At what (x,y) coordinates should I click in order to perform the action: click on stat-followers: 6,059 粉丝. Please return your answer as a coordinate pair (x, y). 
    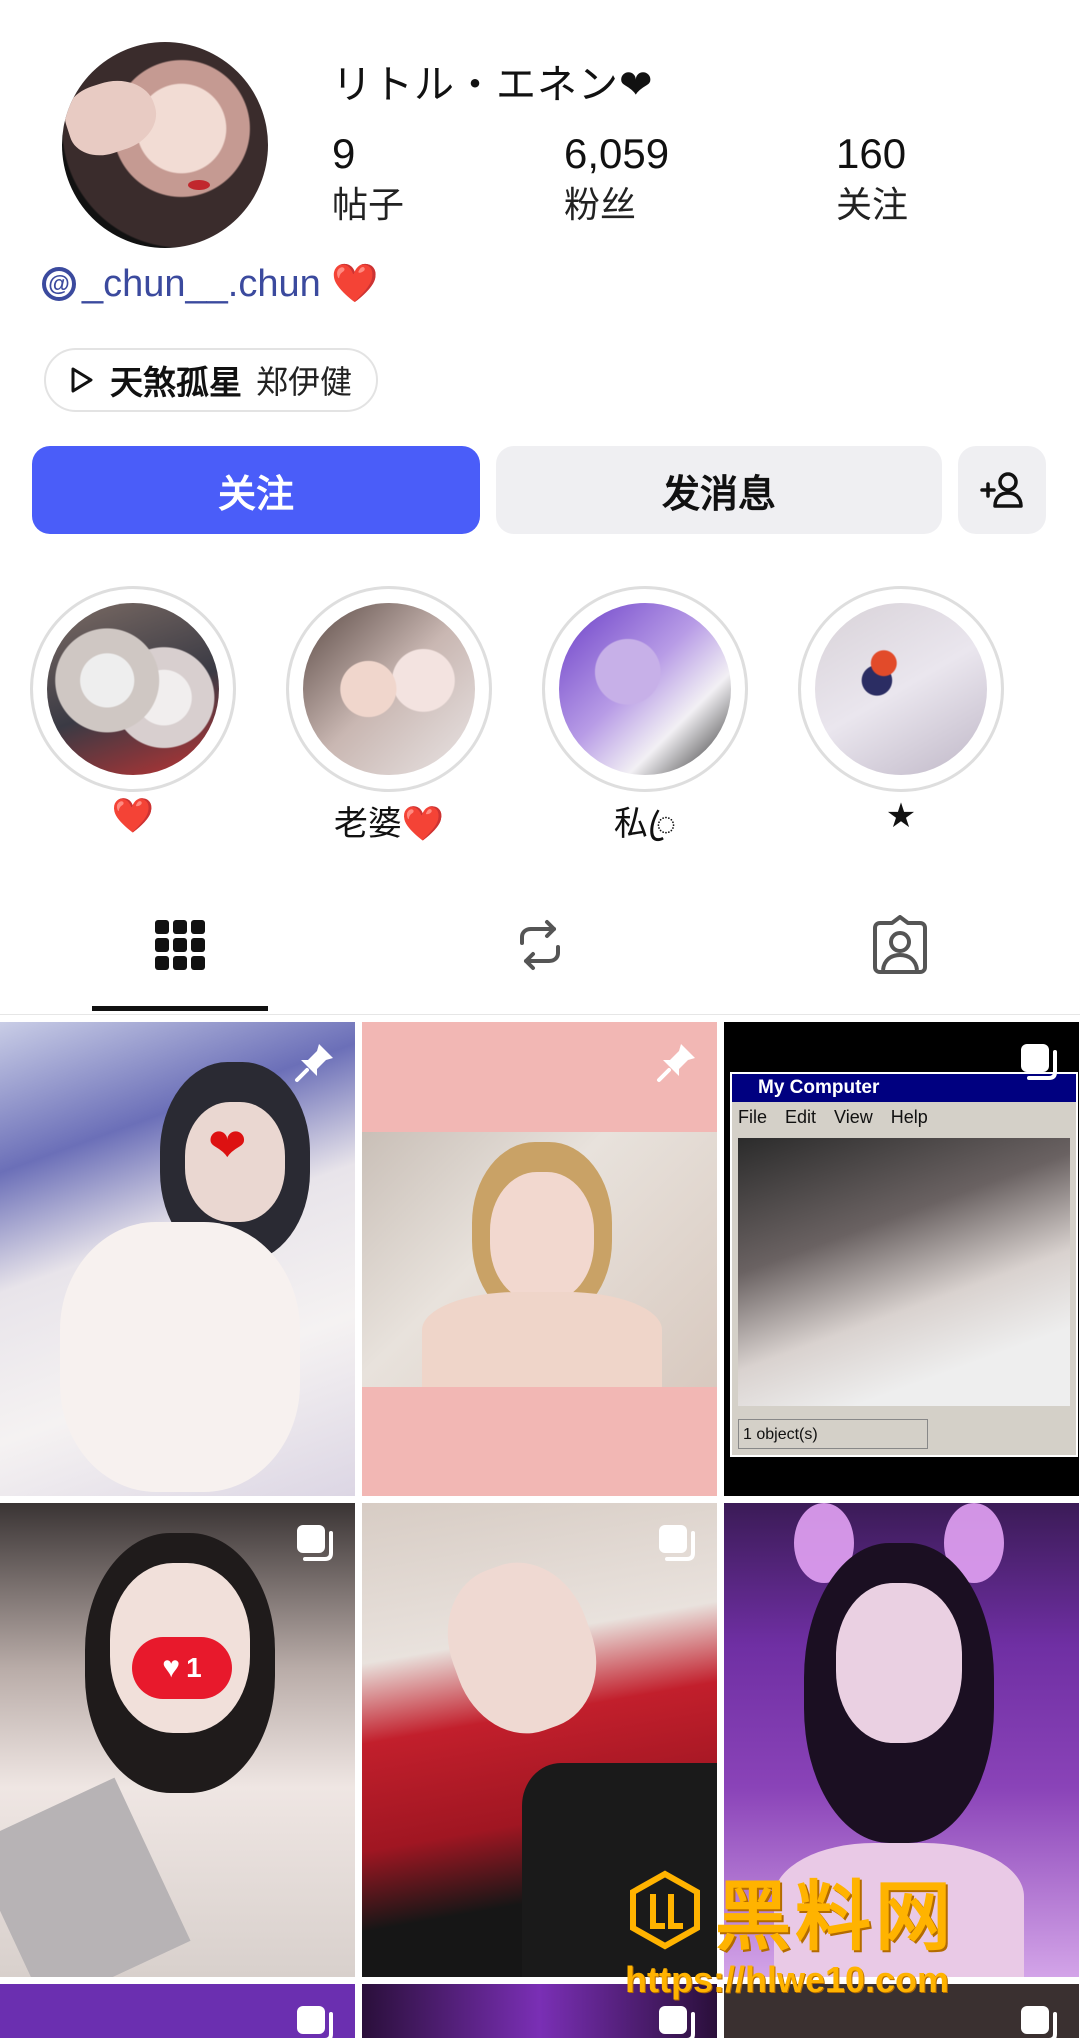
    Looking at the image, I should click on (616, 179).